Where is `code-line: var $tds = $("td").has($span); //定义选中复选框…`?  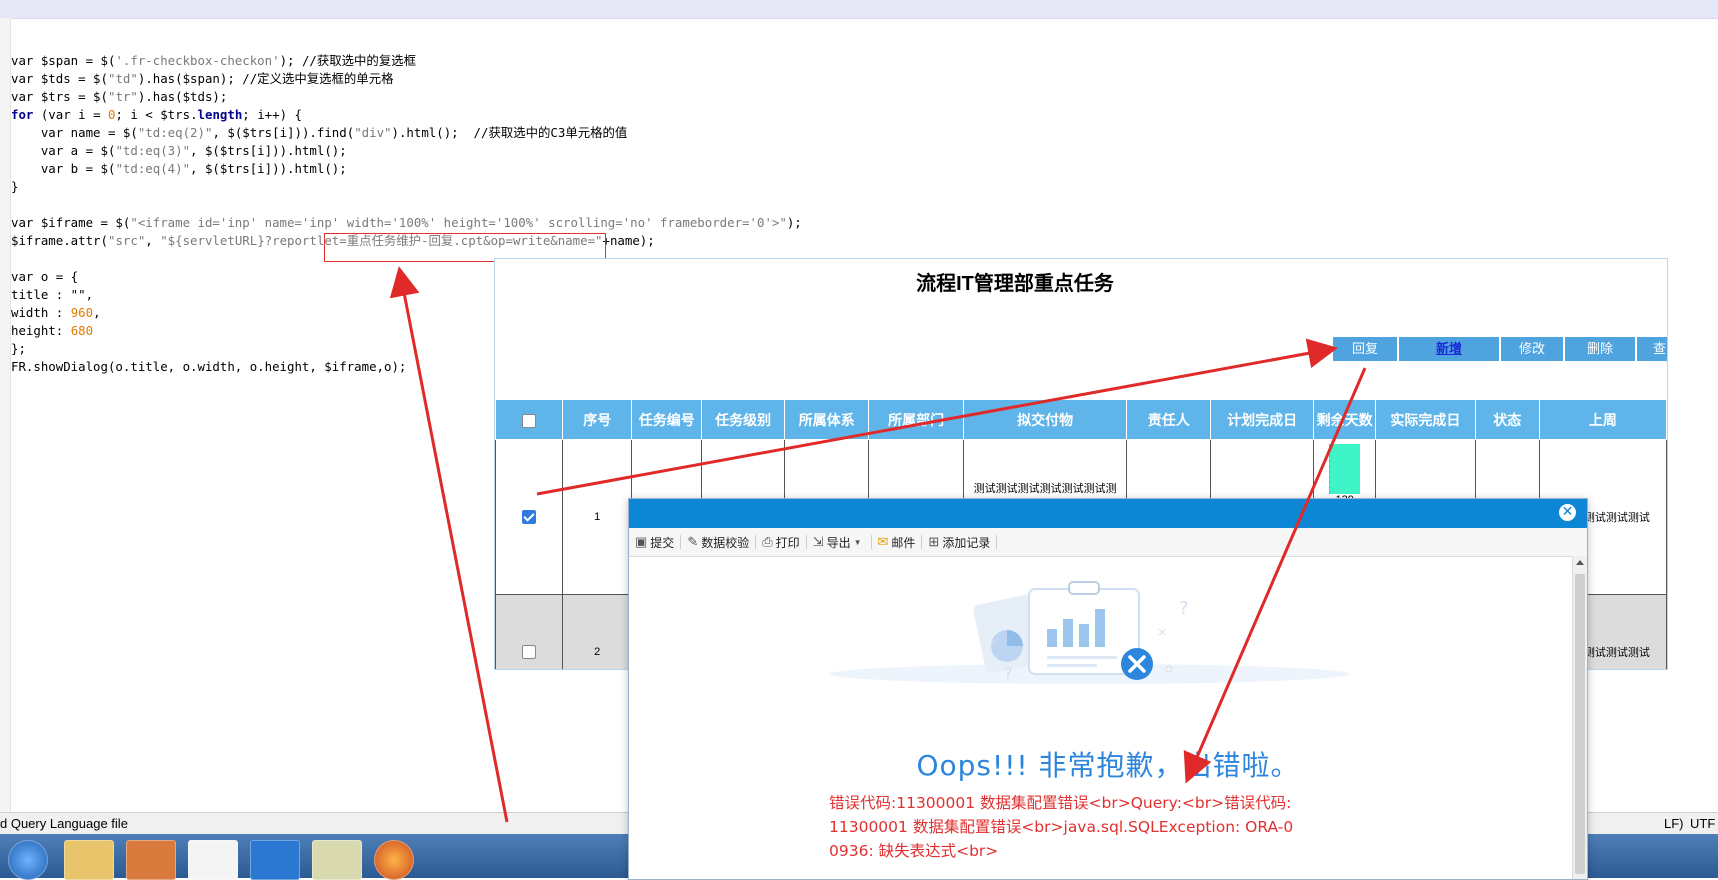 code-line: var $tds = $("td").has($span); //定义选中复选框… is located at coordinates (406, 79).